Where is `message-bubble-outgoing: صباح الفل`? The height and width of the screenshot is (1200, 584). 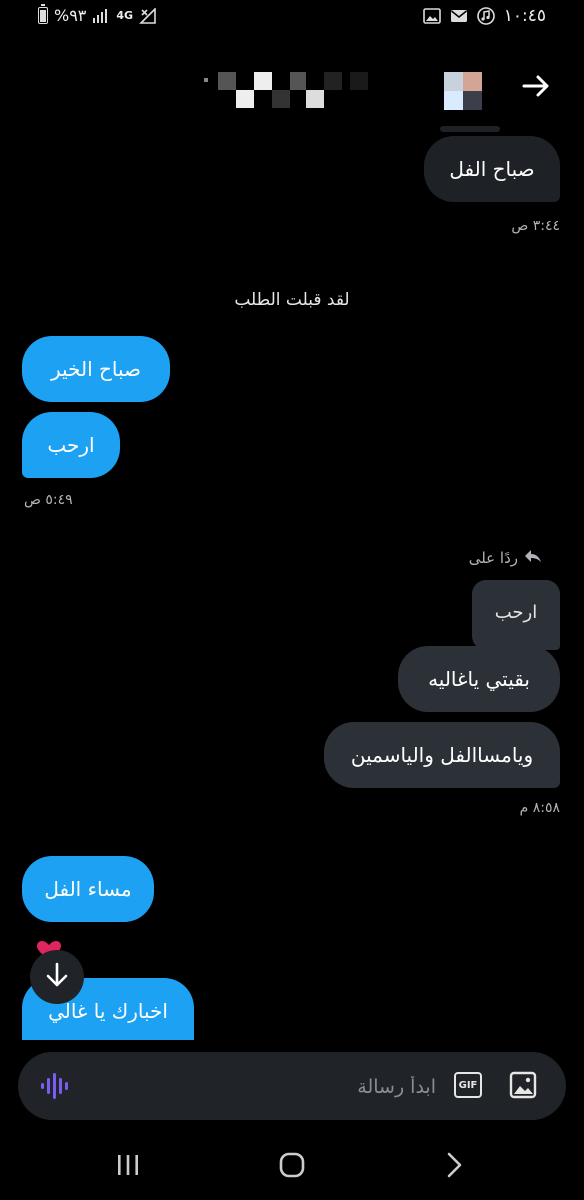
message-bubble-outgoing: صباح الفل is located at coordinates (492, 169).